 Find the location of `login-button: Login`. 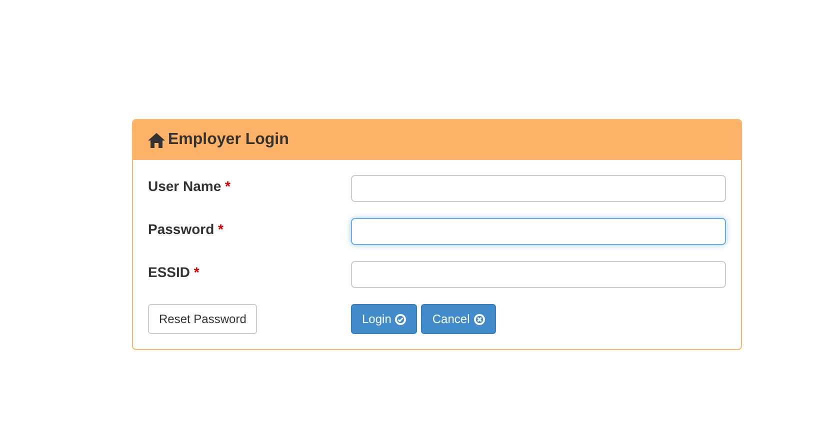

login-button: Login is located at coordinates (384, 319).